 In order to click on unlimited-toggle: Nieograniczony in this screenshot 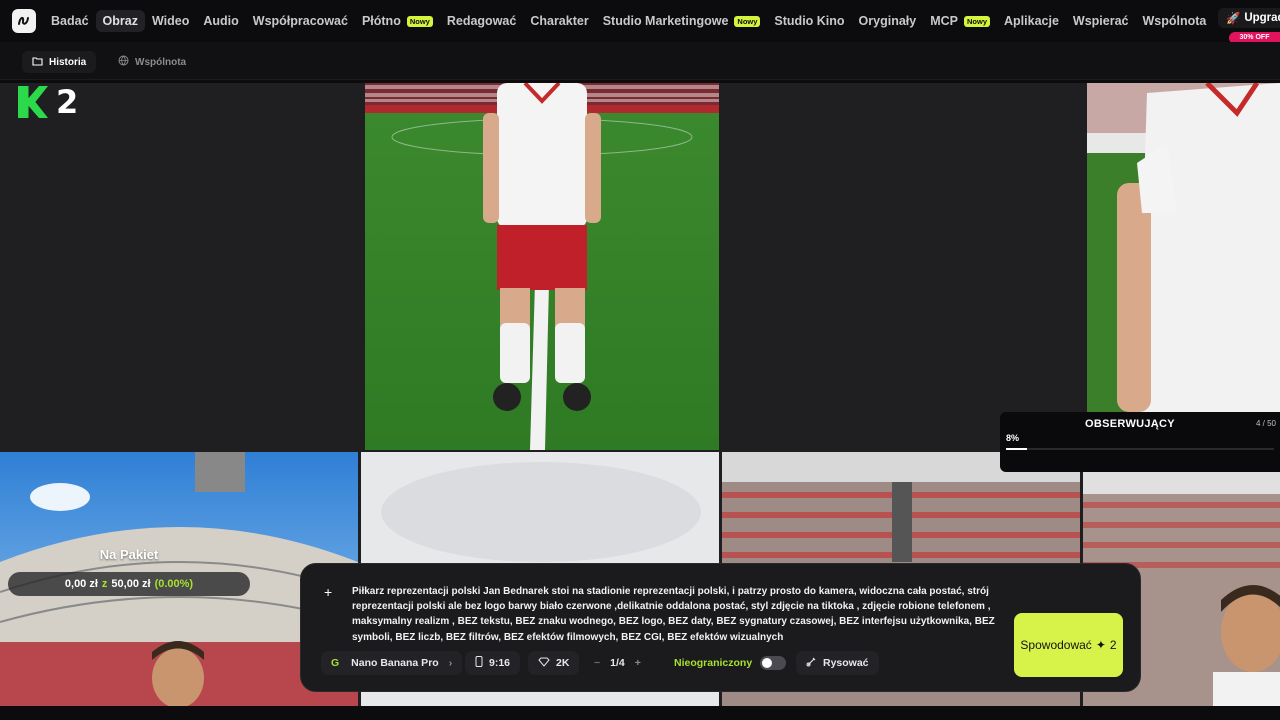, I will do `click(730, 663)`.